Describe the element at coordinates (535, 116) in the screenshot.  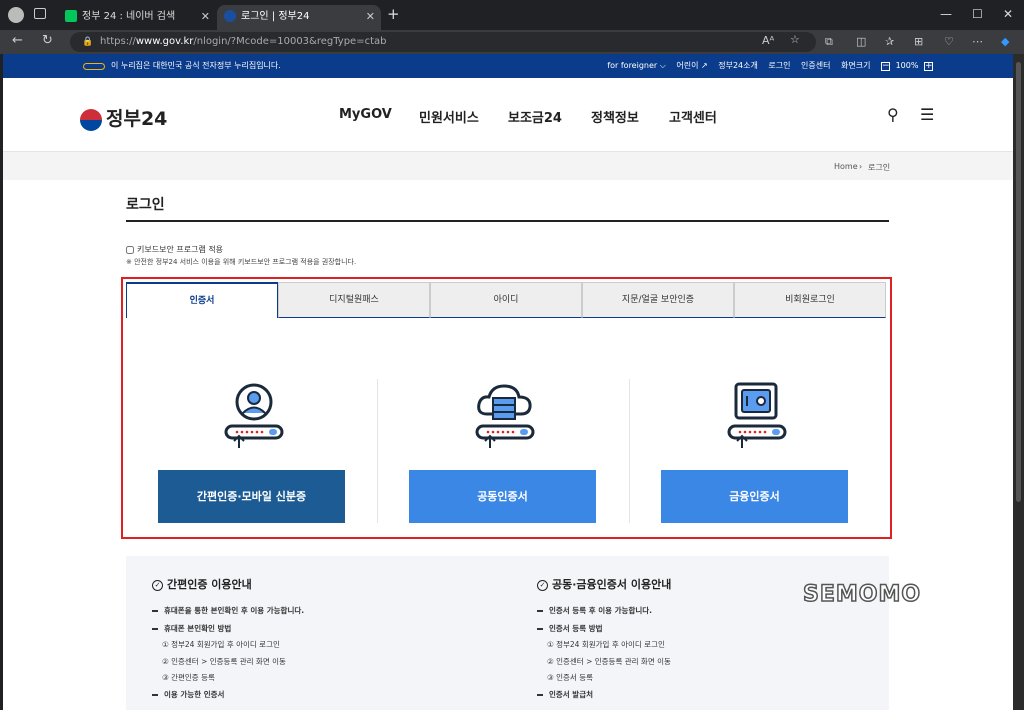
I see `menu-subsidy24: 보조금24` at that location.